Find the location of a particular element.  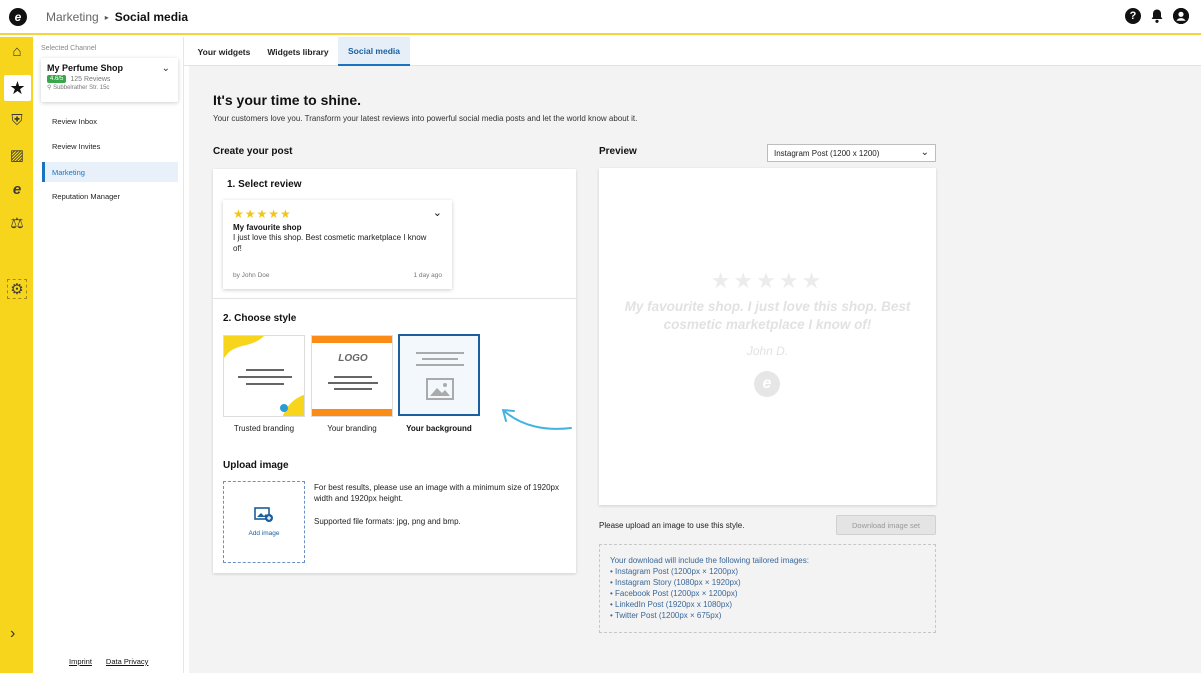

style-label-your-branding: Your branding is located at coordinates (352, 428).